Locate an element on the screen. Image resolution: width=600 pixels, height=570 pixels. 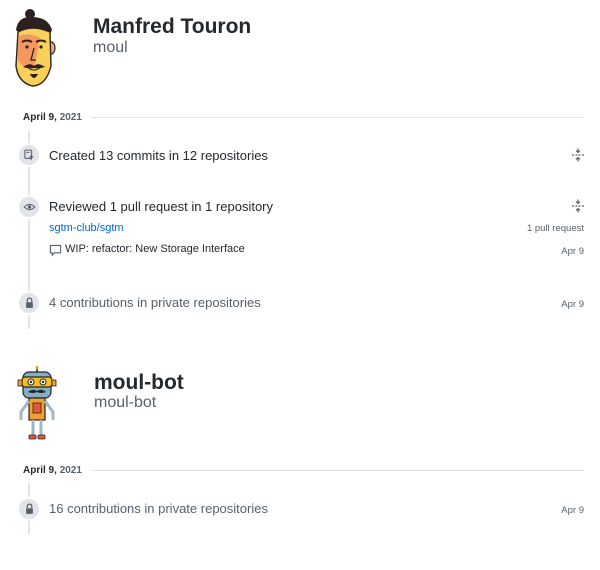
pull-request-title: WIP: refactor: New Storage Interface is located at coordinates (155, 249).